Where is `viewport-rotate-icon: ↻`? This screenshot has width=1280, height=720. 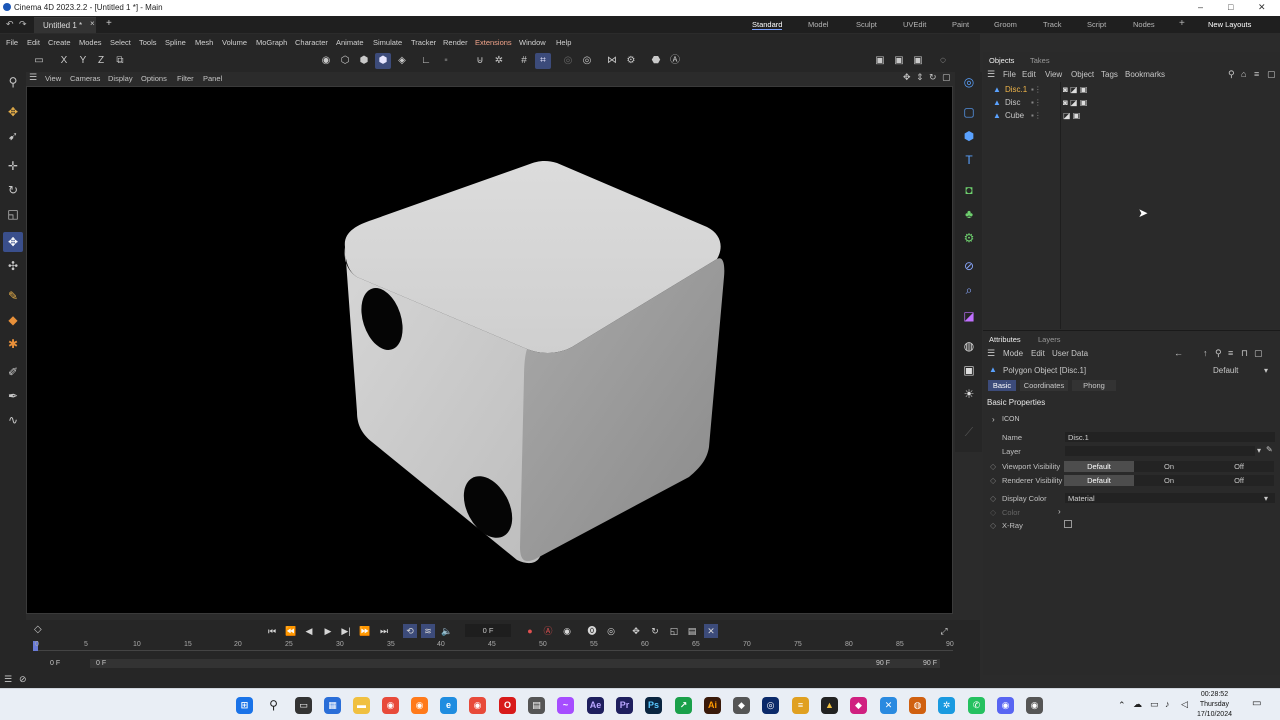
viewport-rotate-icon: ↻ is located at coordinates (933, 77).